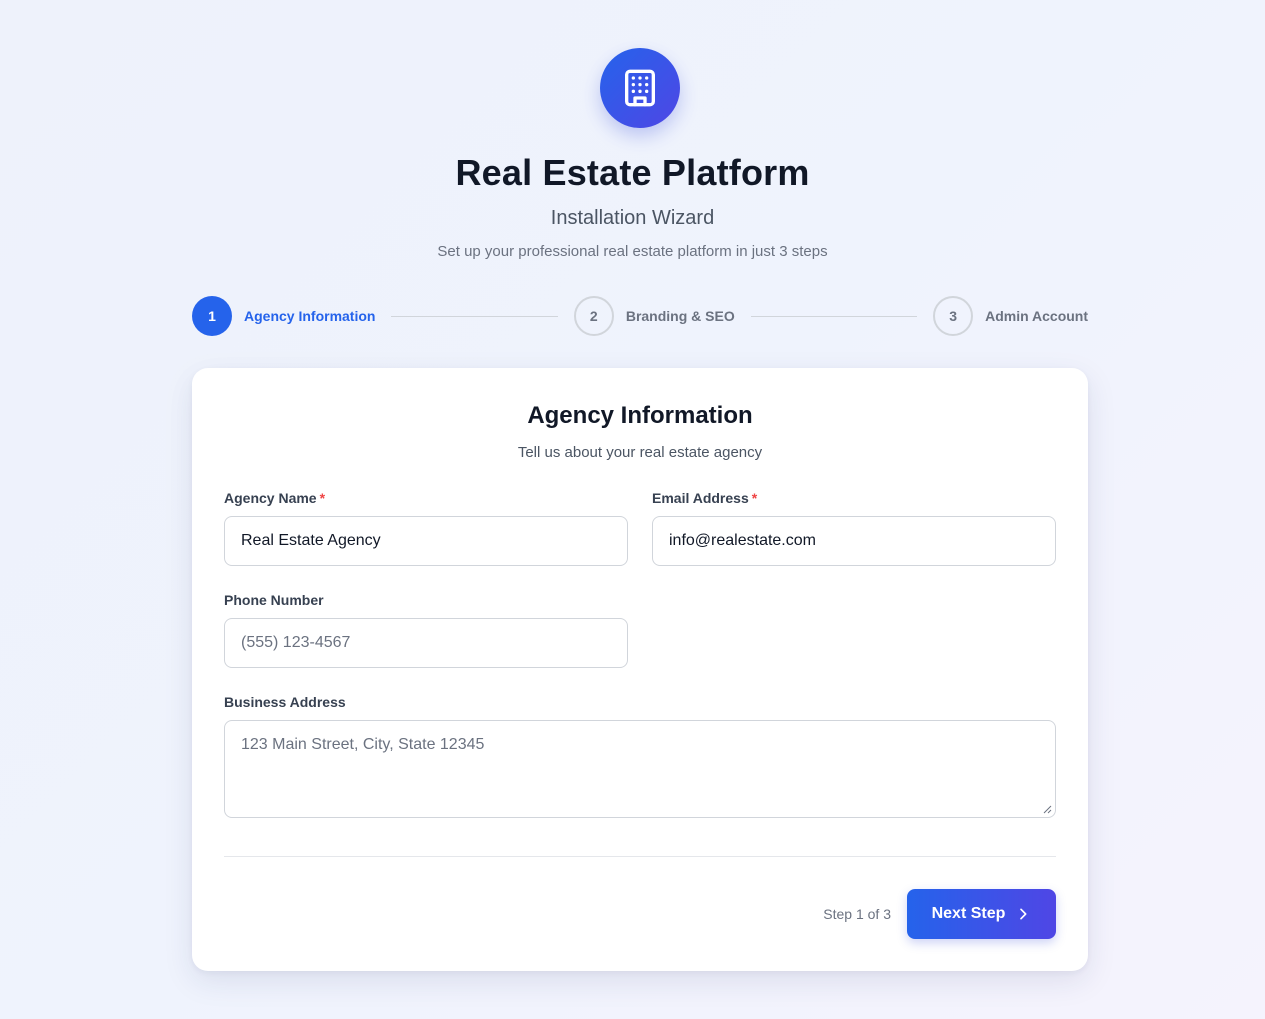 Image resolution: width=1265 pixels, height=1019 pixels. What do you see at coordinates (857, 914) in the screenshot?
I see `step-counter: Step 1 of 3` at bounding box center [857, 914].